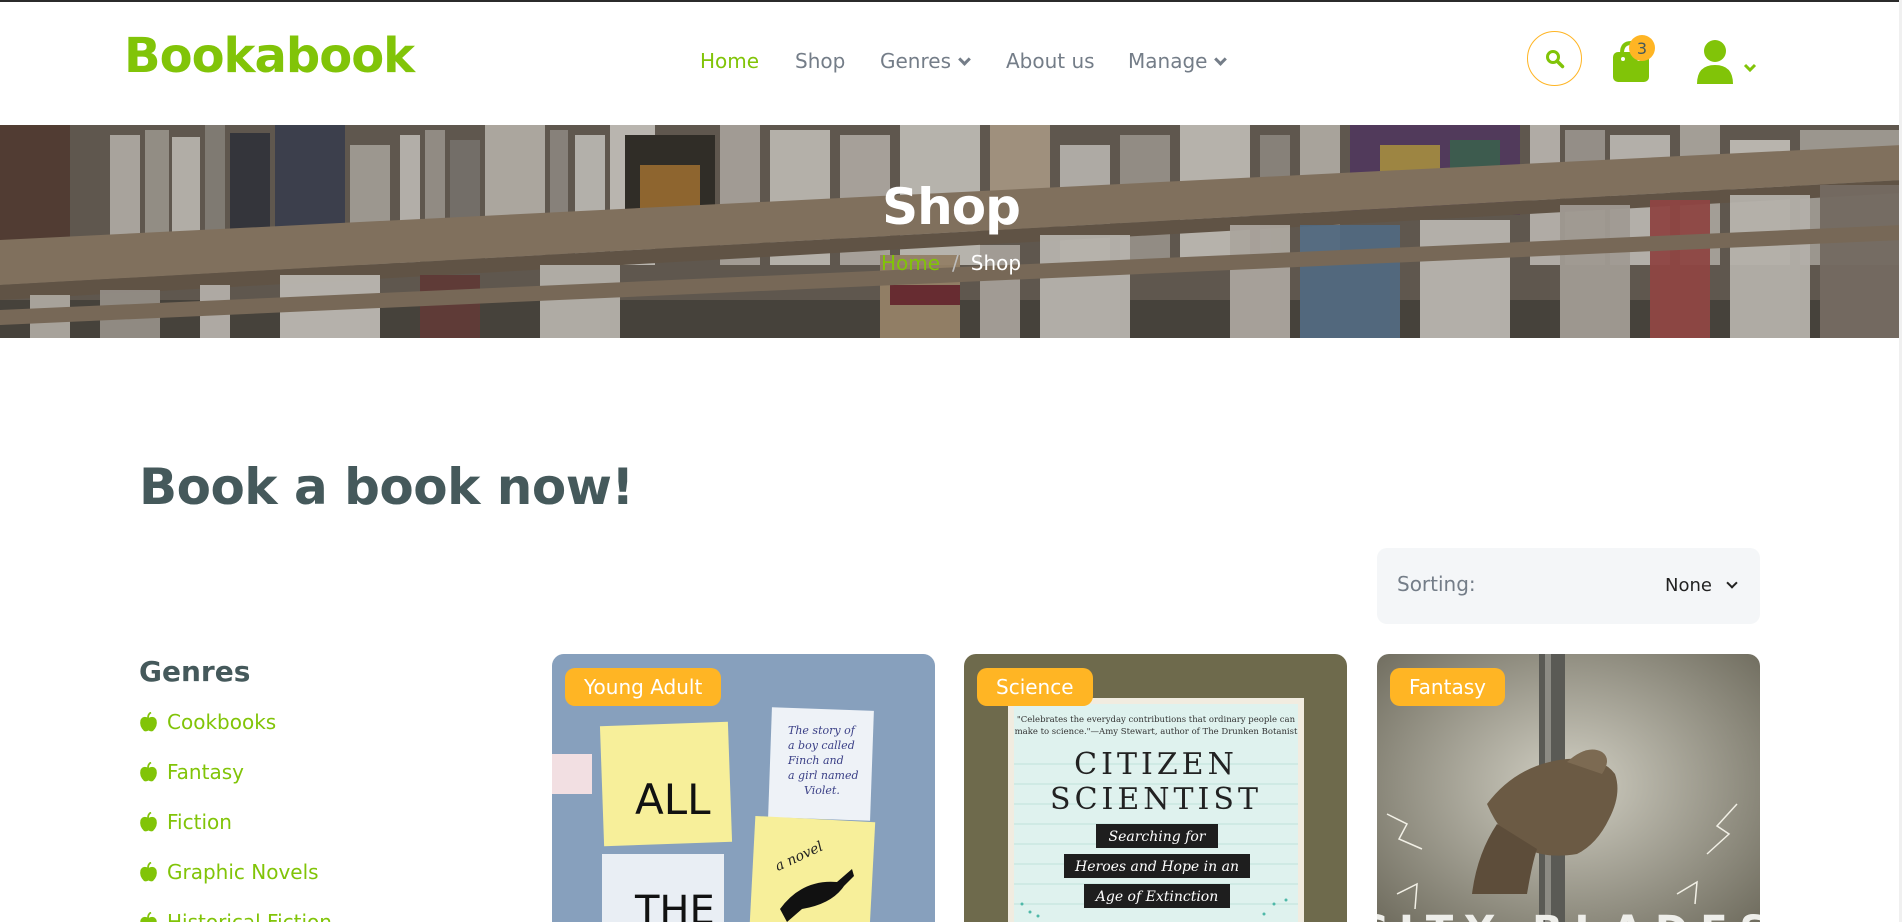  I want to click on svg-text: a girl named, so click(823, 775).